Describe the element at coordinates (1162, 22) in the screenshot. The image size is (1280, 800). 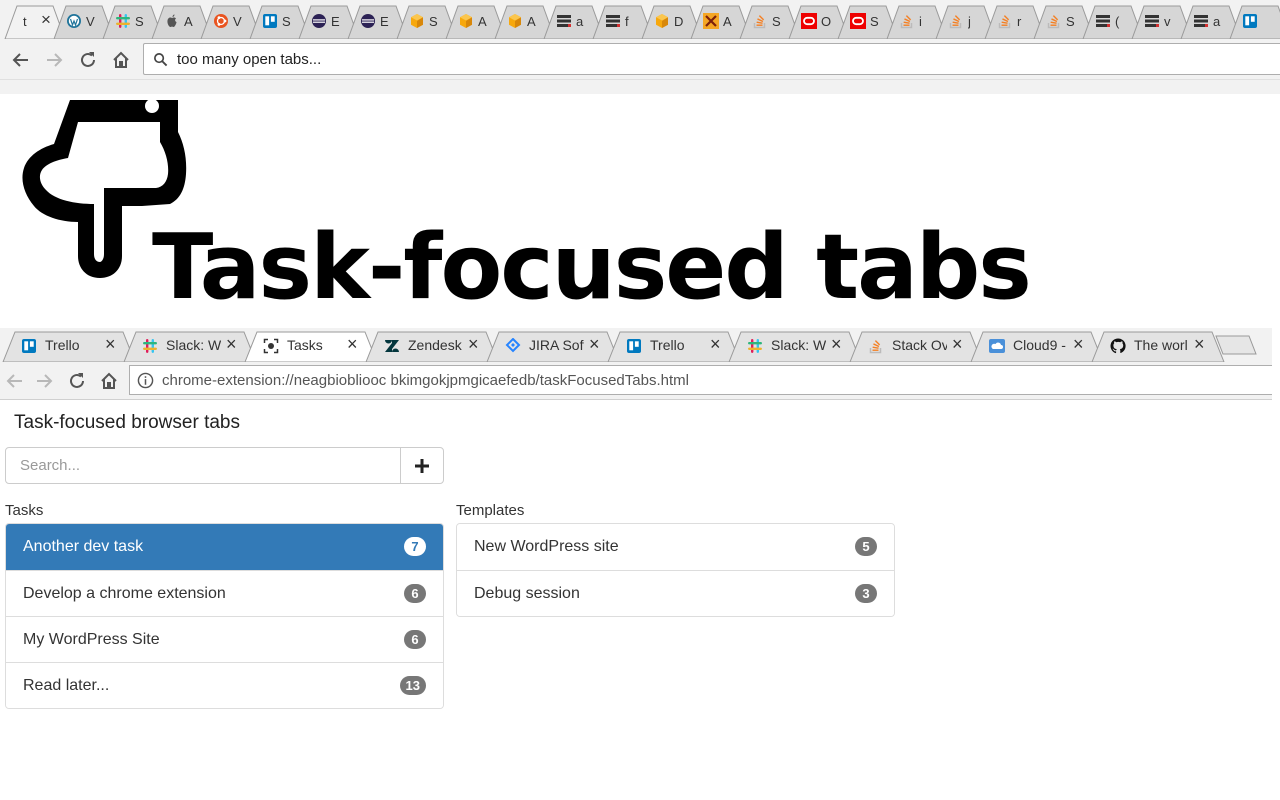
I see `top-tab: v` at that location.